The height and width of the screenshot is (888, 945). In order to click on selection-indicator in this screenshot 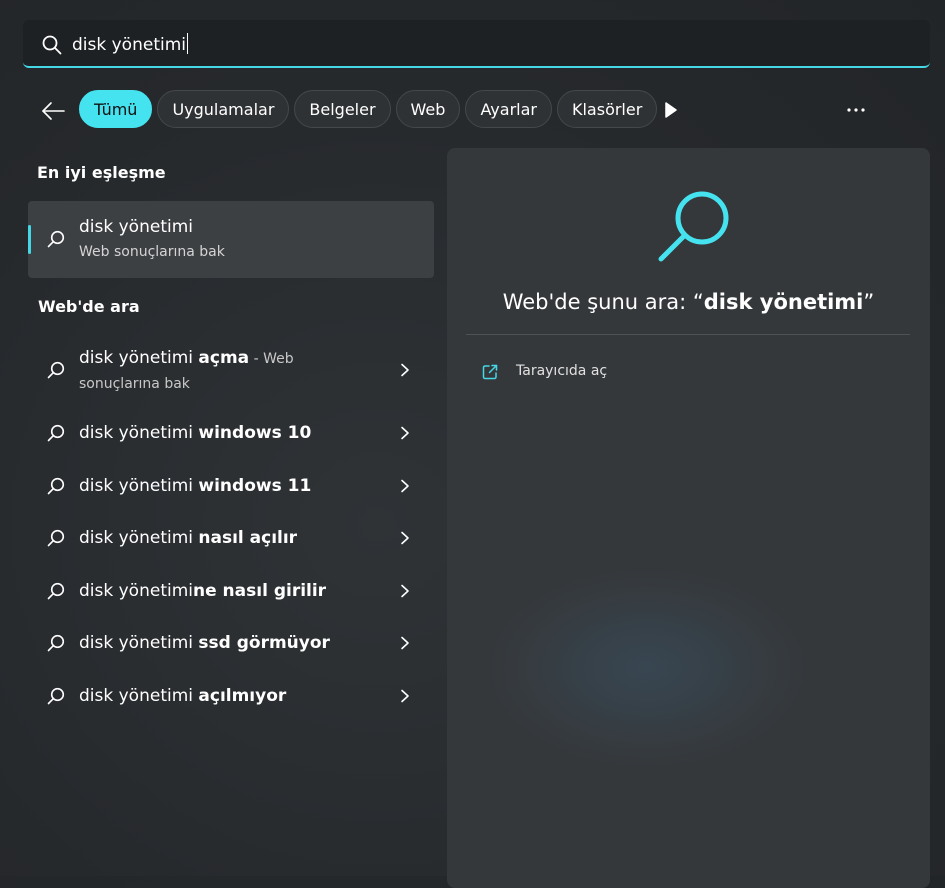, I will do `click(29, 239)`.